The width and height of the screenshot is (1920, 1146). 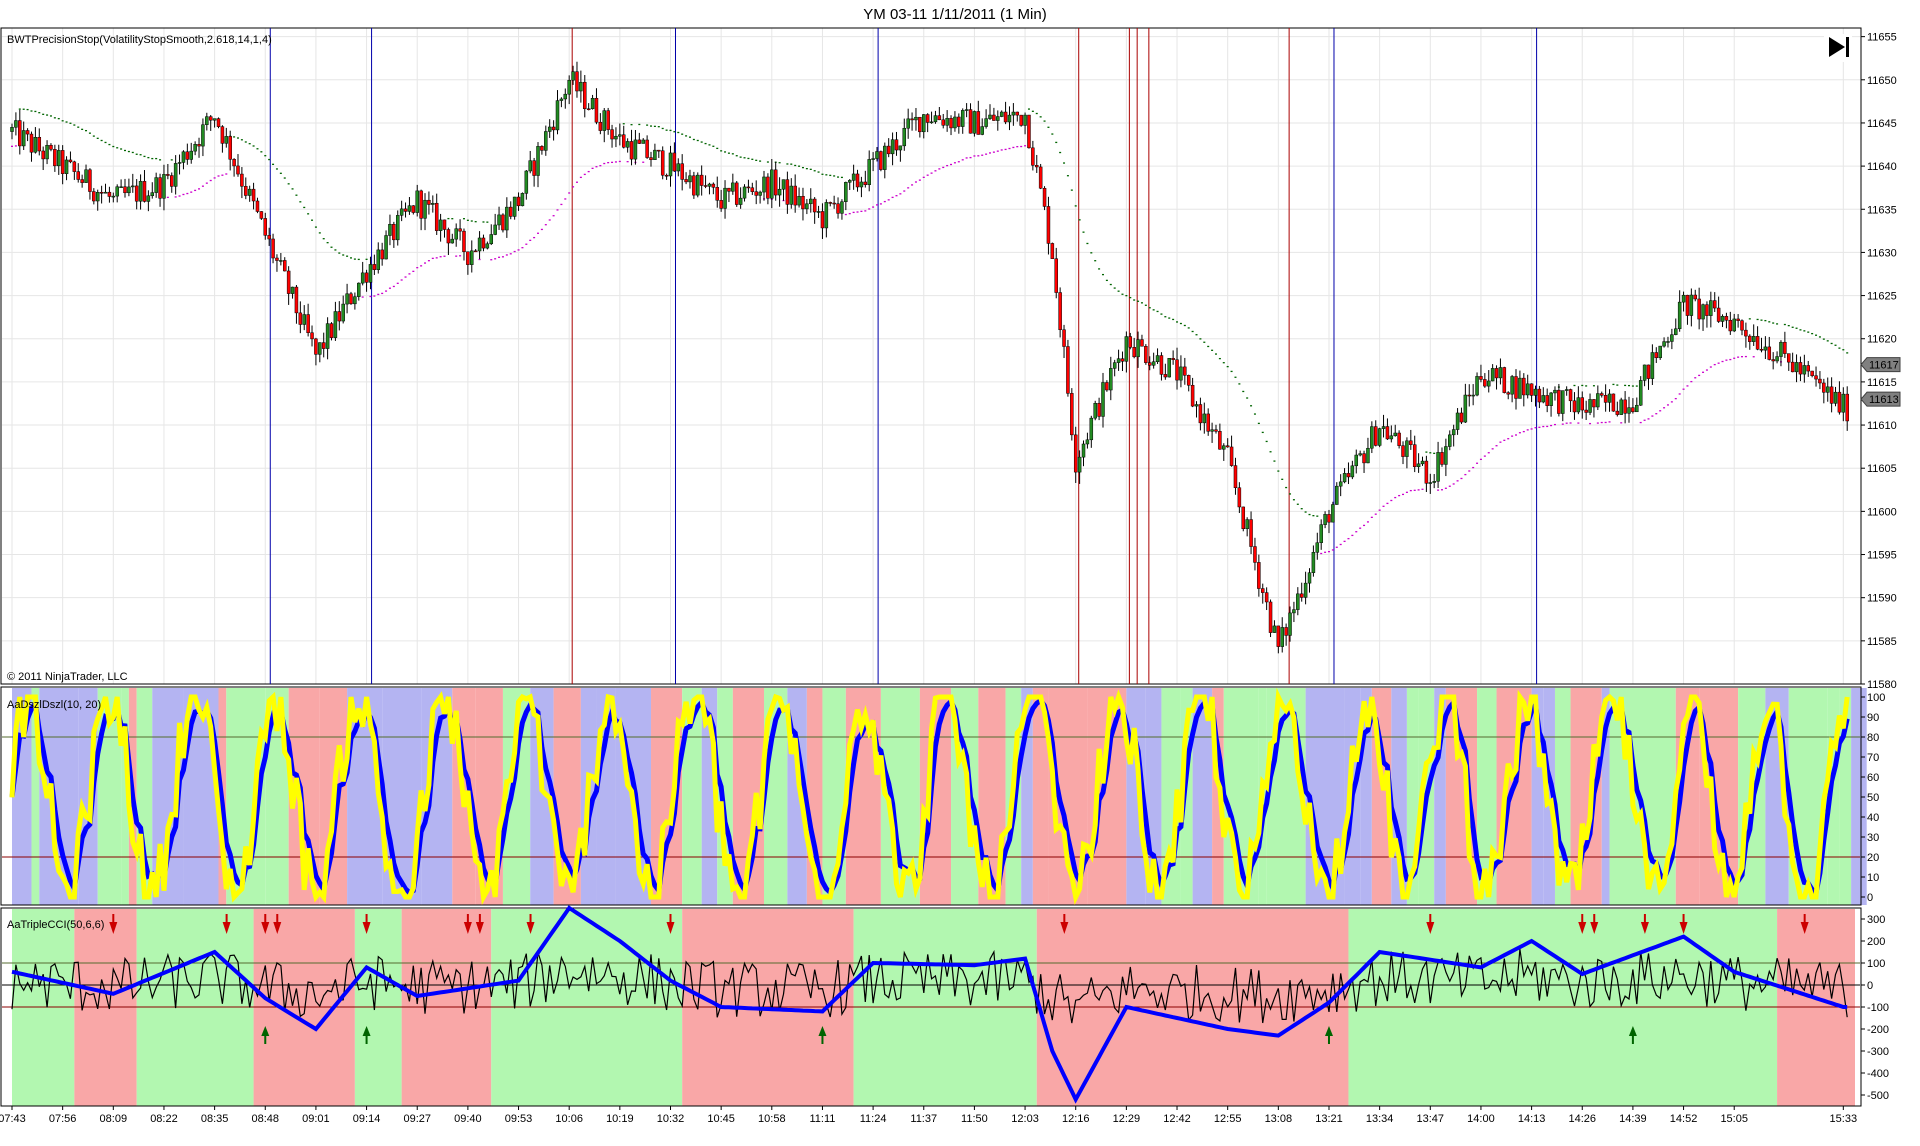 What do you see at coordinates (468, 1119) in the screenshot?
I see `x-tick-label: 09:40` at bounding box center [468, 1119].